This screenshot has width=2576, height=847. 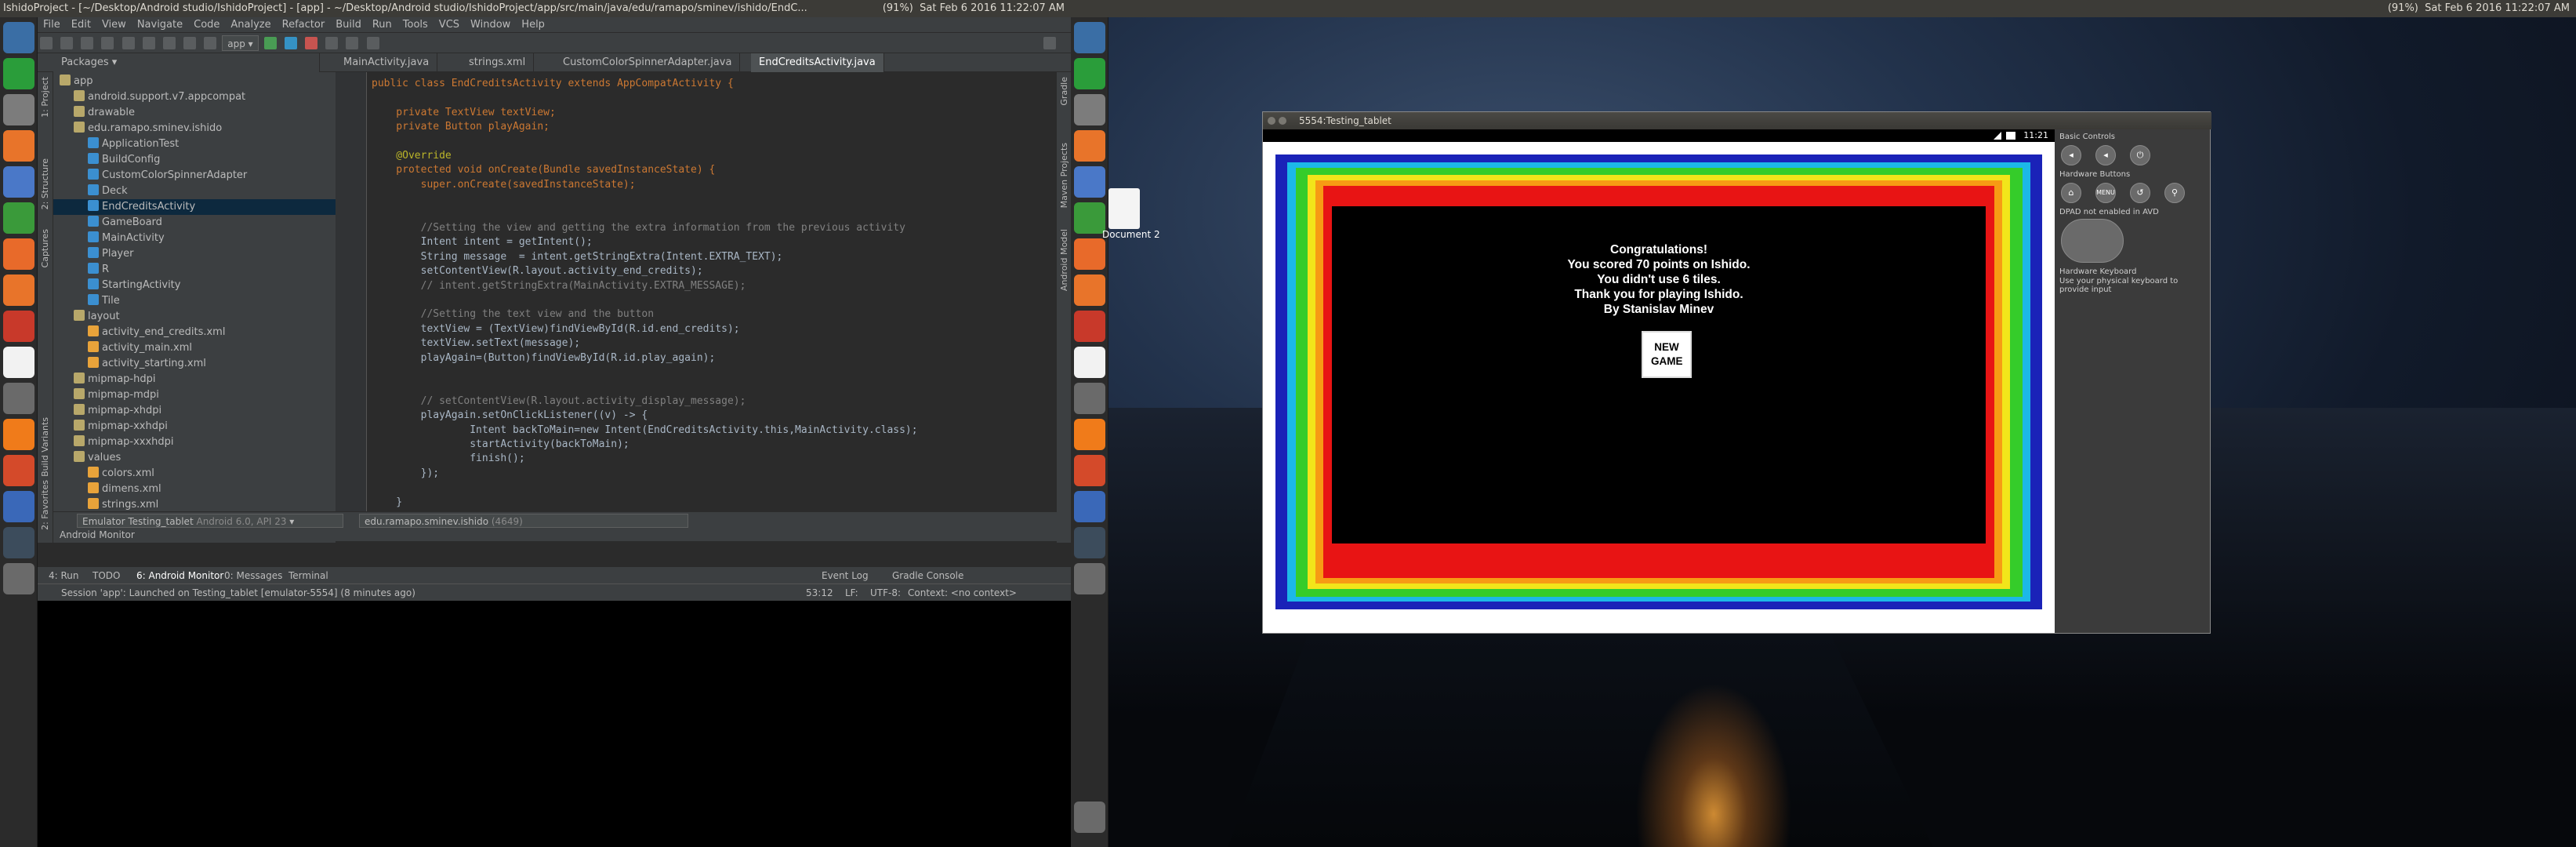 I want to click on tree-item: Deck, so click(x=195, y=191).